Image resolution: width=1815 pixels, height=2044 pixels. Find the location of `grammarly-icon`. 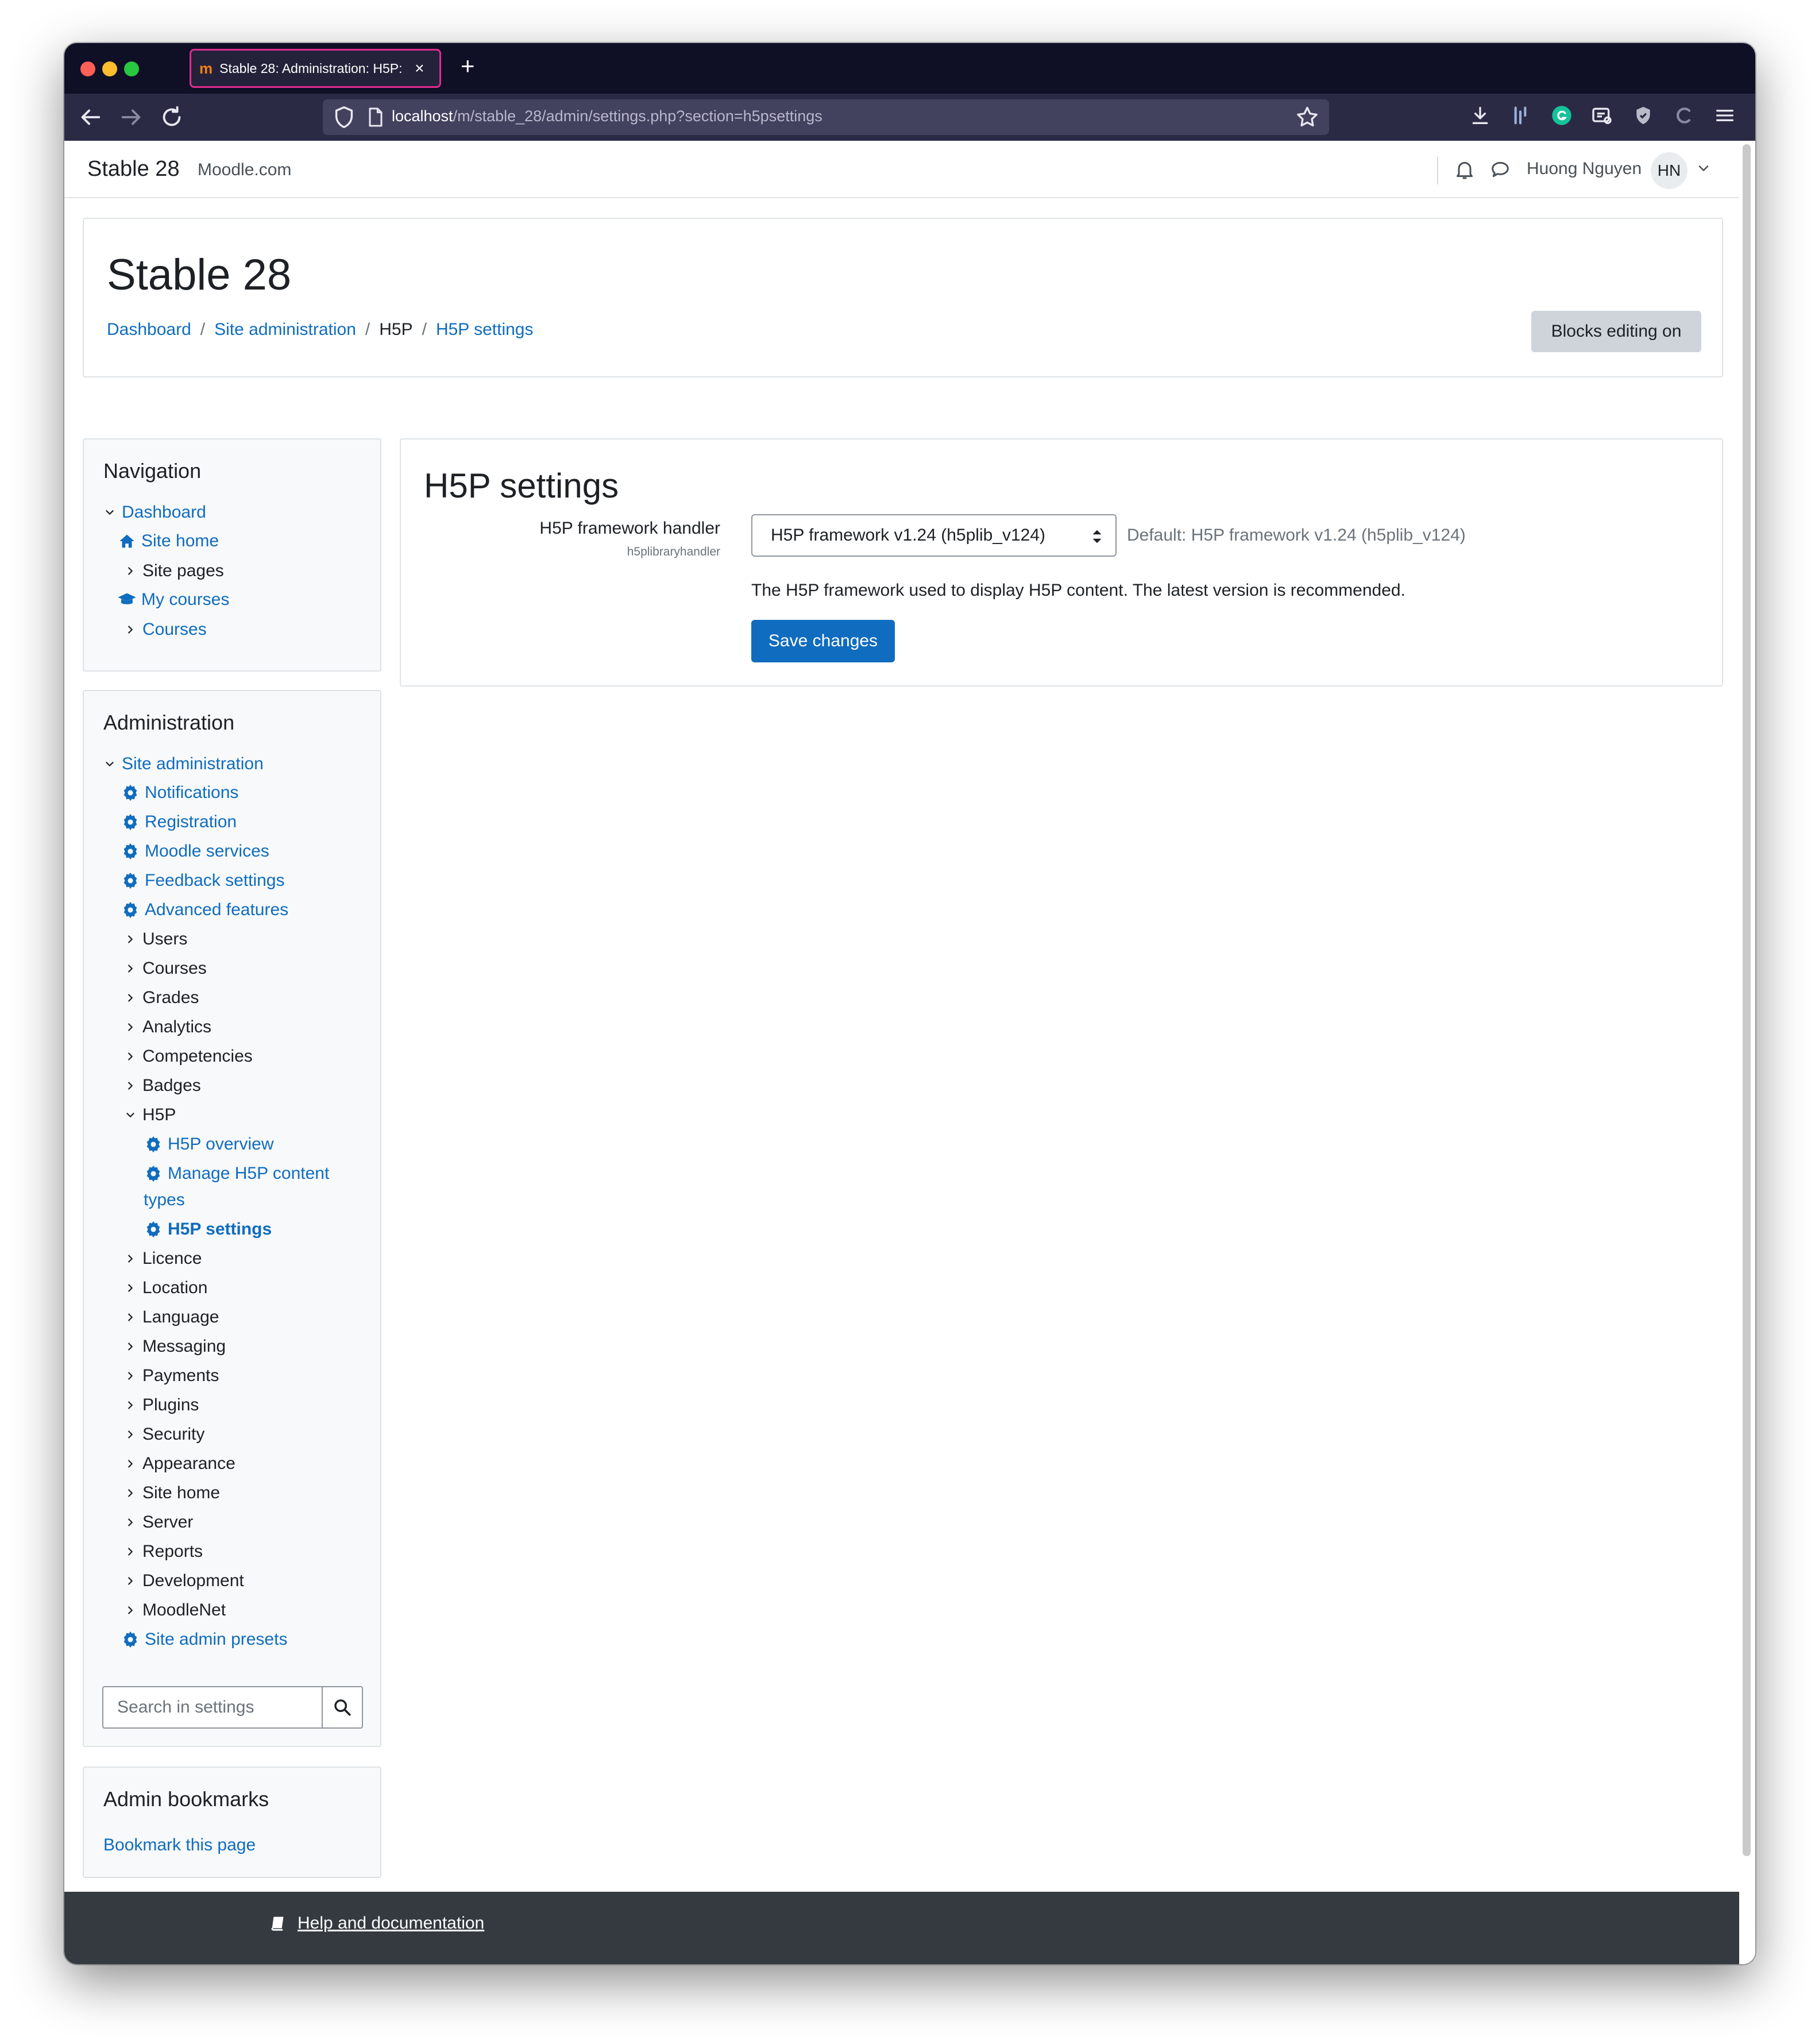

grammarly-icon is located at coordinates (1561, 119).